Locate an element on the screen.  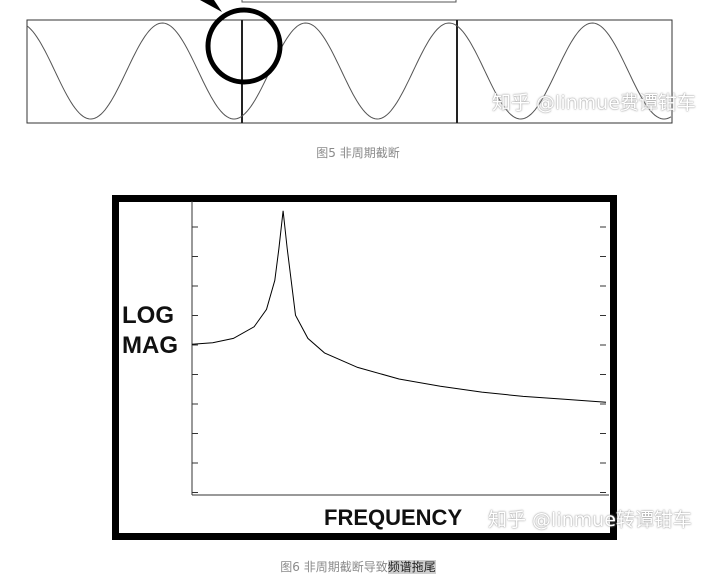
y-axis-label-line1: LOG is located at coordinates (148, 315).